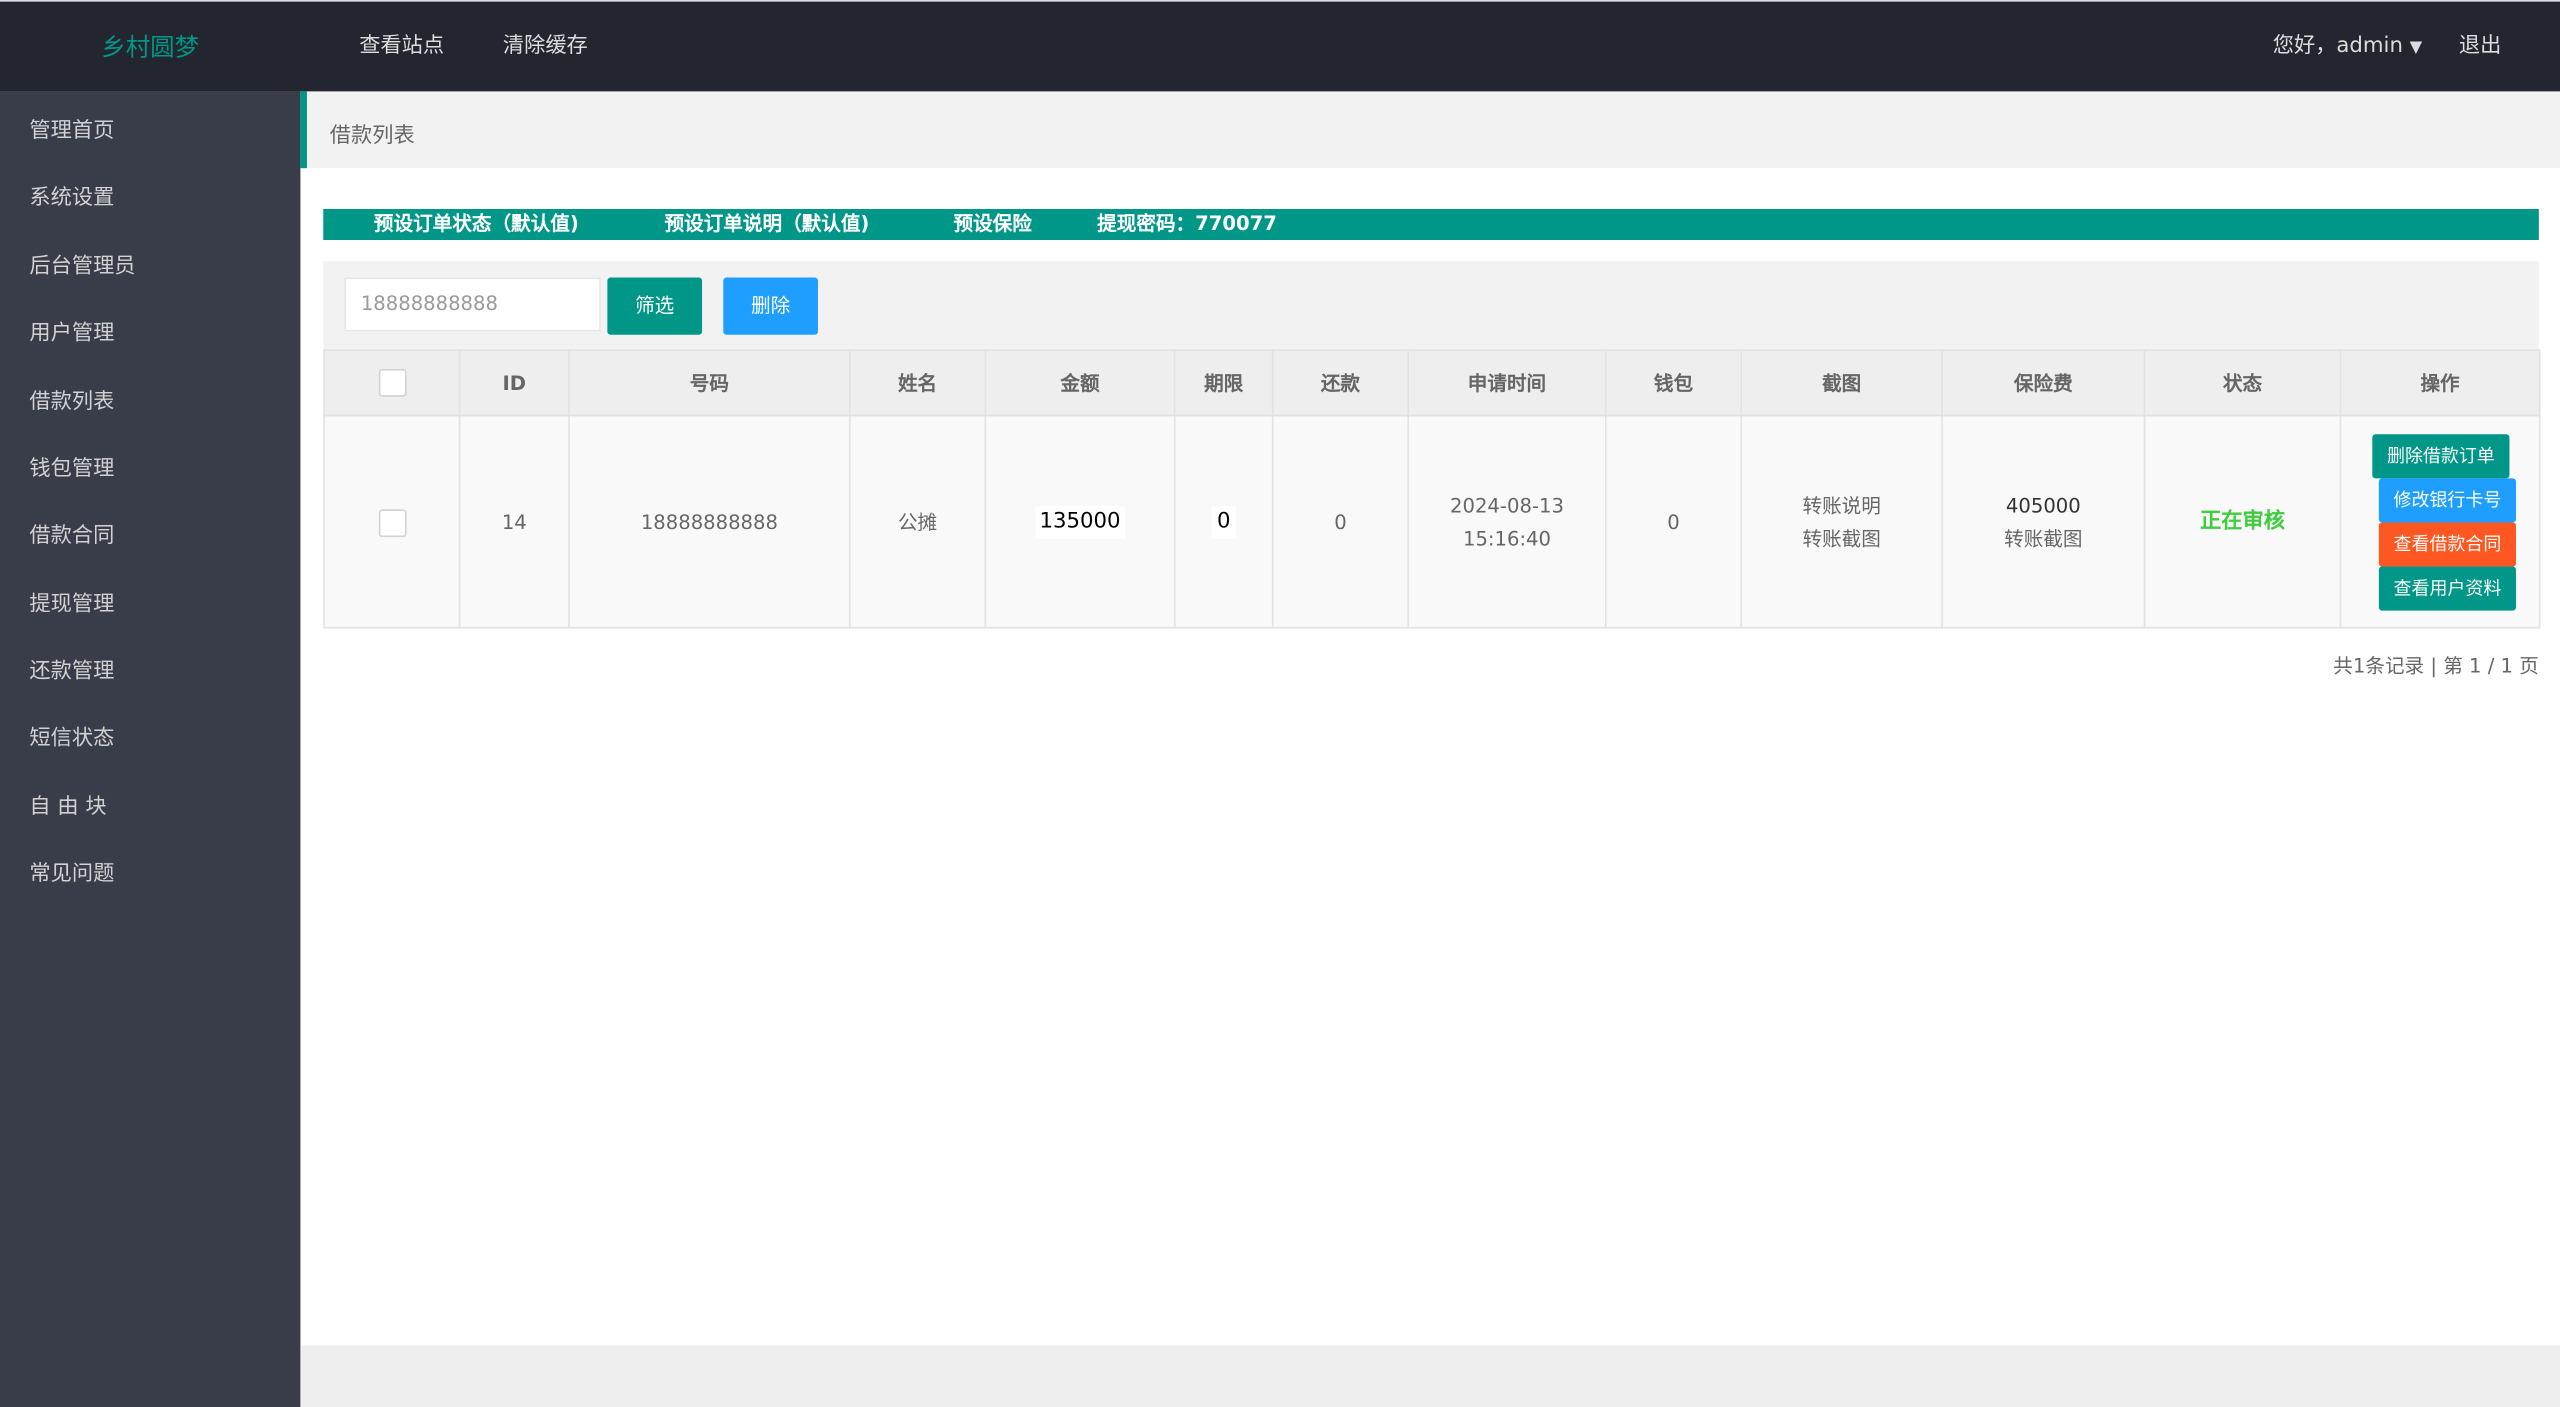 The width and height of the screenshot is (2560, 1407). Describe the element at coordinates (1507, 505) in the screenshot. I see `apply-date: 2024-08-13` at that location.